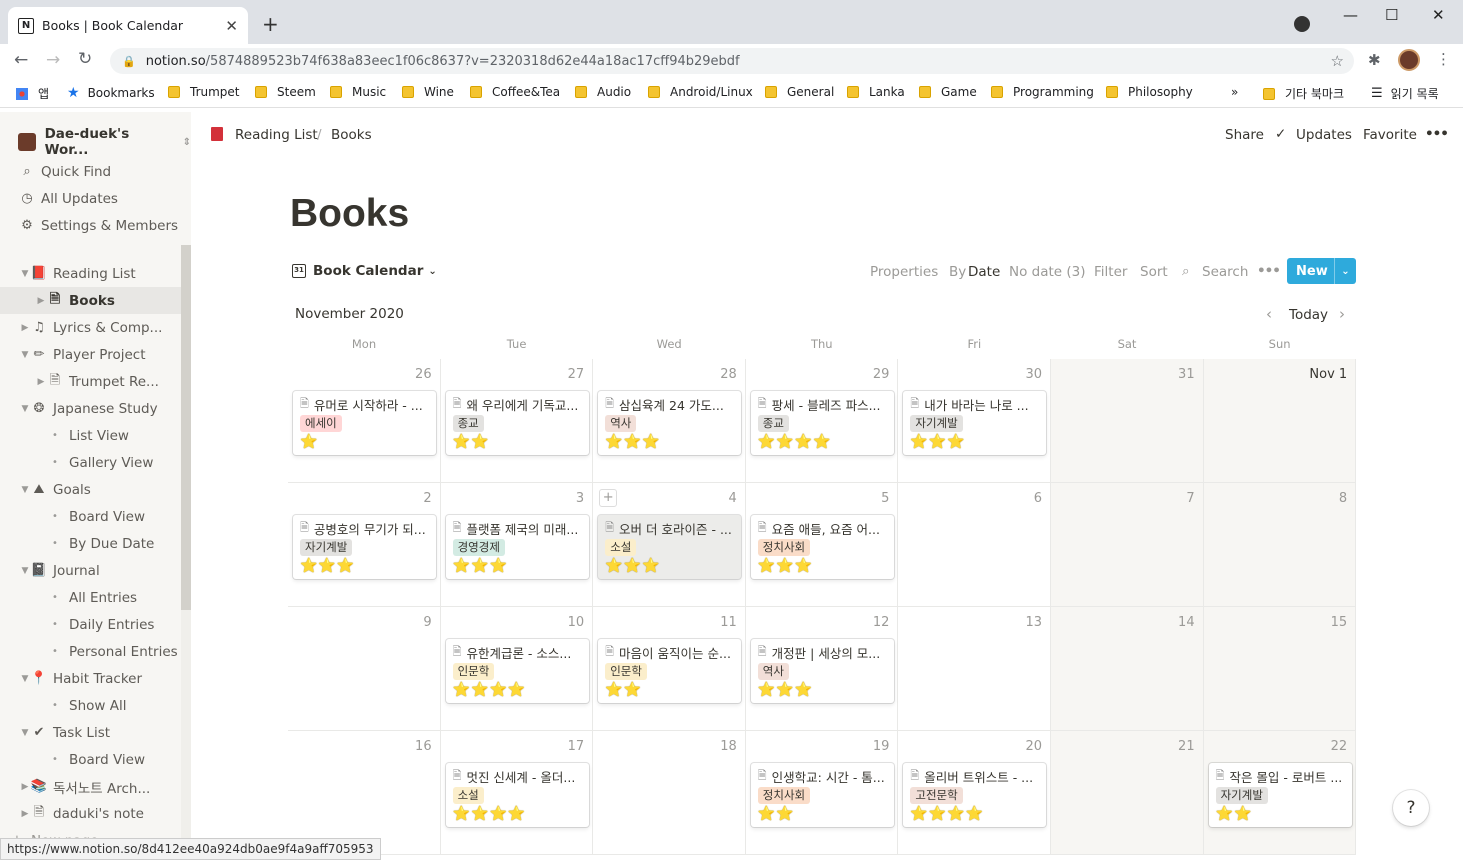 The image size is (1463, 860). What do you see at coordinates (90, 813) in the screenshot?
I see `sidebar-item: ▶ 🗎 daduki's note` at bounding box center [90, 813].